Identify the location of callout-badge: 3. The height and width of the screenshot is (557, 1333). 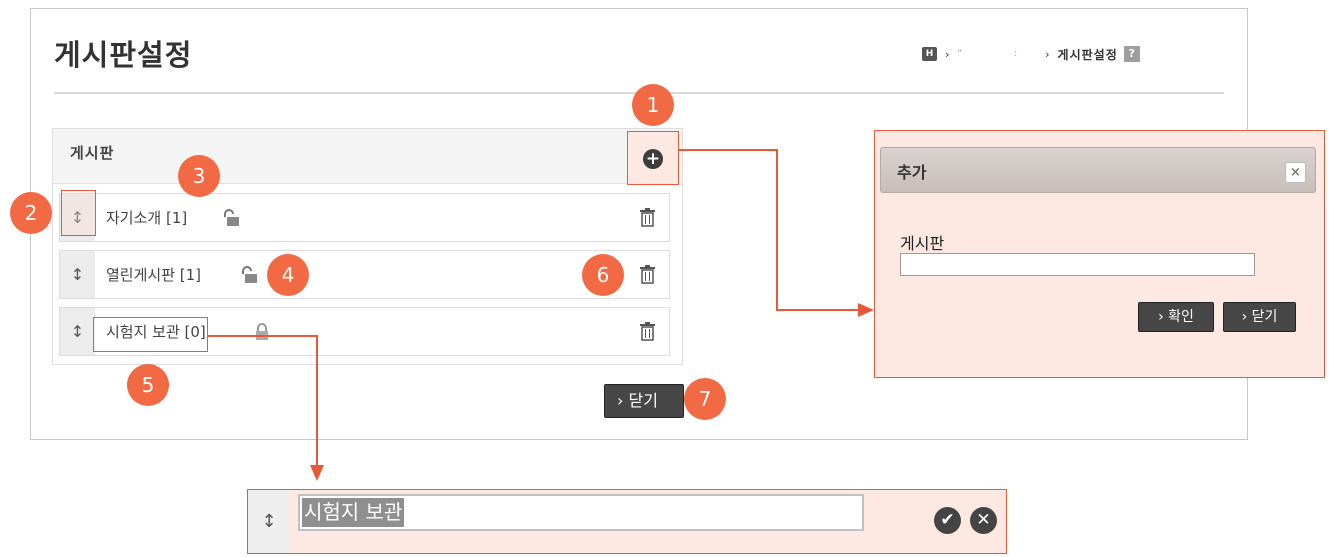
(199, 176).